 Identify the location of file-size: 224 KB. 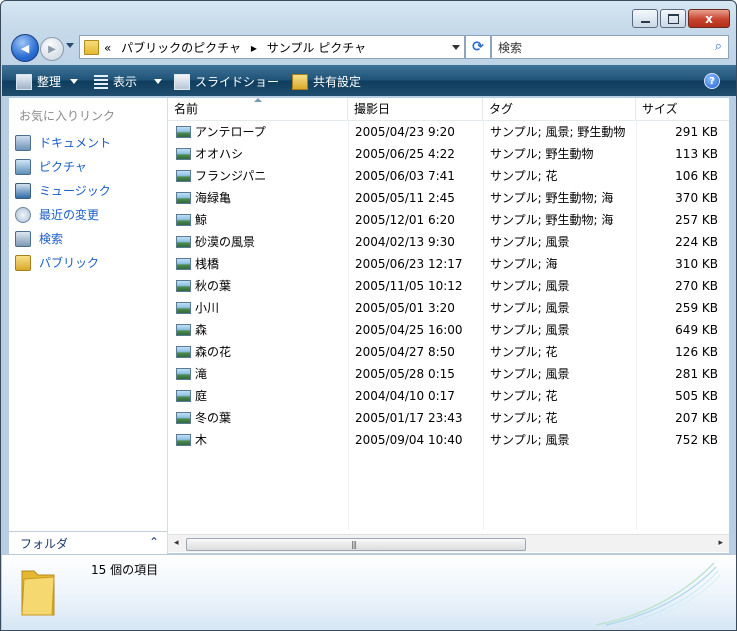
(696, 242).